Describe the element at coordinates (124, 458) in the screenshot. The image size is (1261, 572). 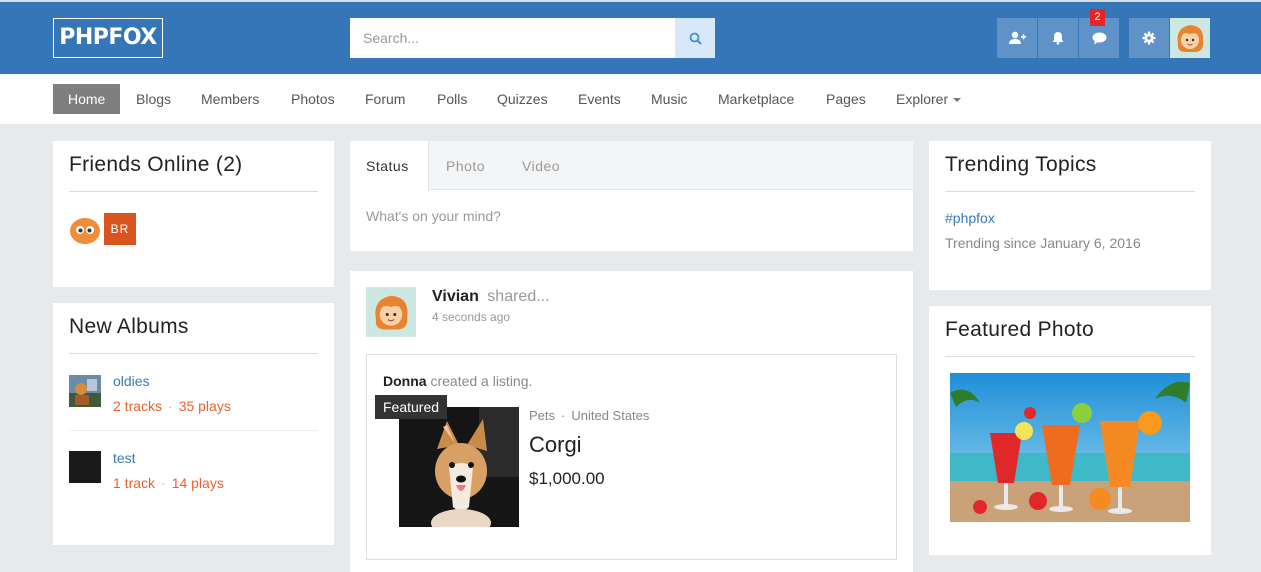
I see `album-title: test` at that location.